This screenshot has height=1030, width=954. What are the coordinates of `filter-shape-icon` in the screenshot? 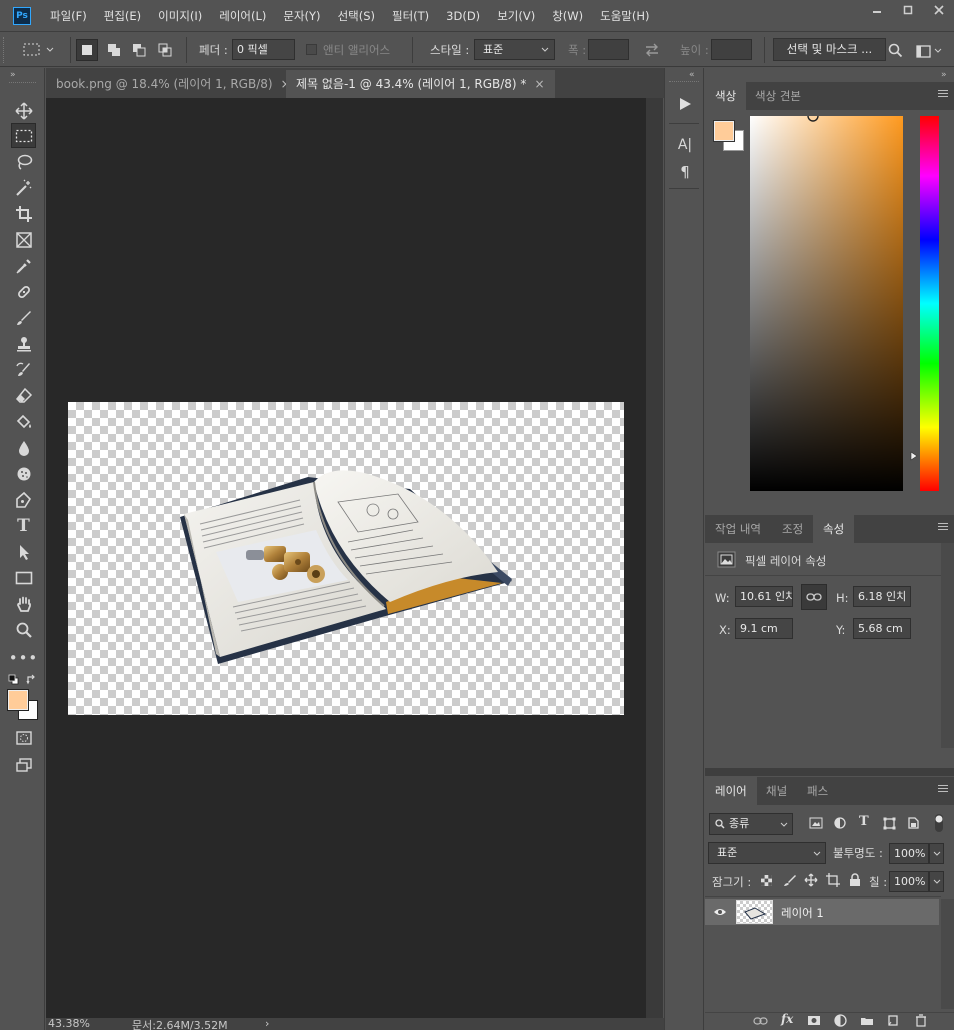 It's located at (889, 823).